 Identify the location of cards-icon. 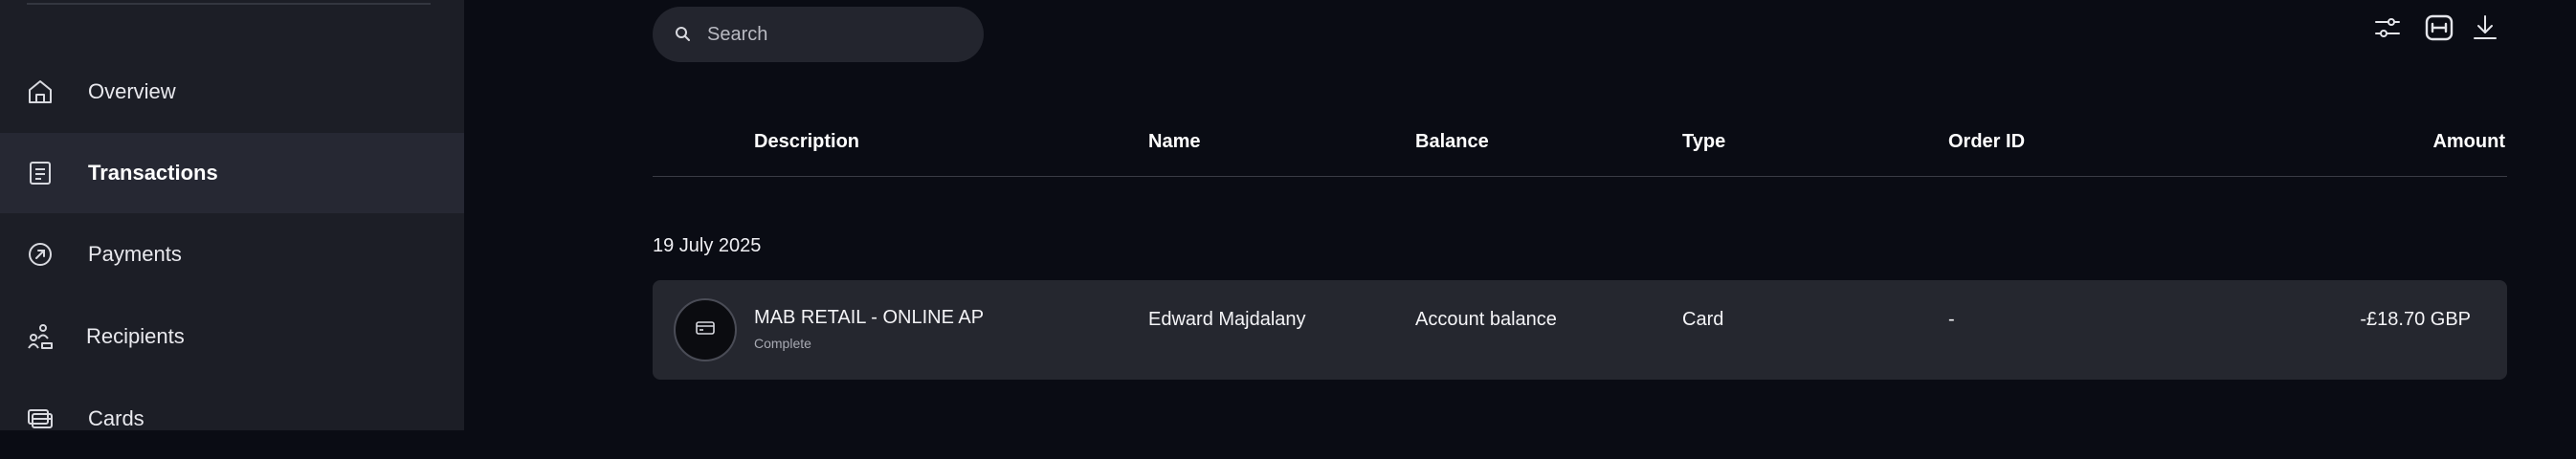
(40, 419).